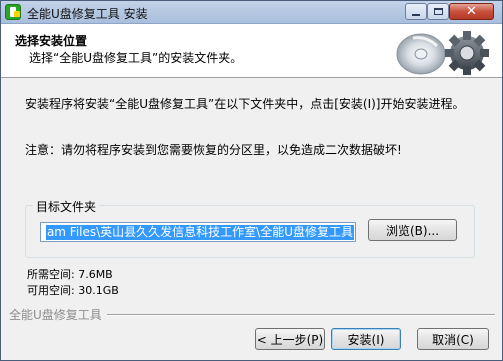 This screenshot has width=503, height=361. What do you see at coordinates (453, 339) in the screenshot?
I see `cancel-button: 取消(C)` at bounding box center [453, 339].